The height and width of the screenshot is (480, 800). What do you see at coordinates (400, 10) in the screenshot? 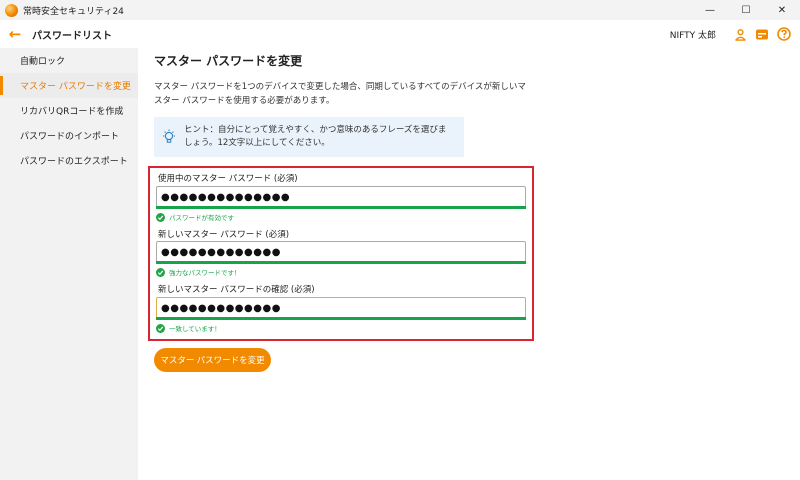
I see `window-titlebar: 常時安全セキュリティ24 — ☐ ✕` at bounding box center [400, 10].